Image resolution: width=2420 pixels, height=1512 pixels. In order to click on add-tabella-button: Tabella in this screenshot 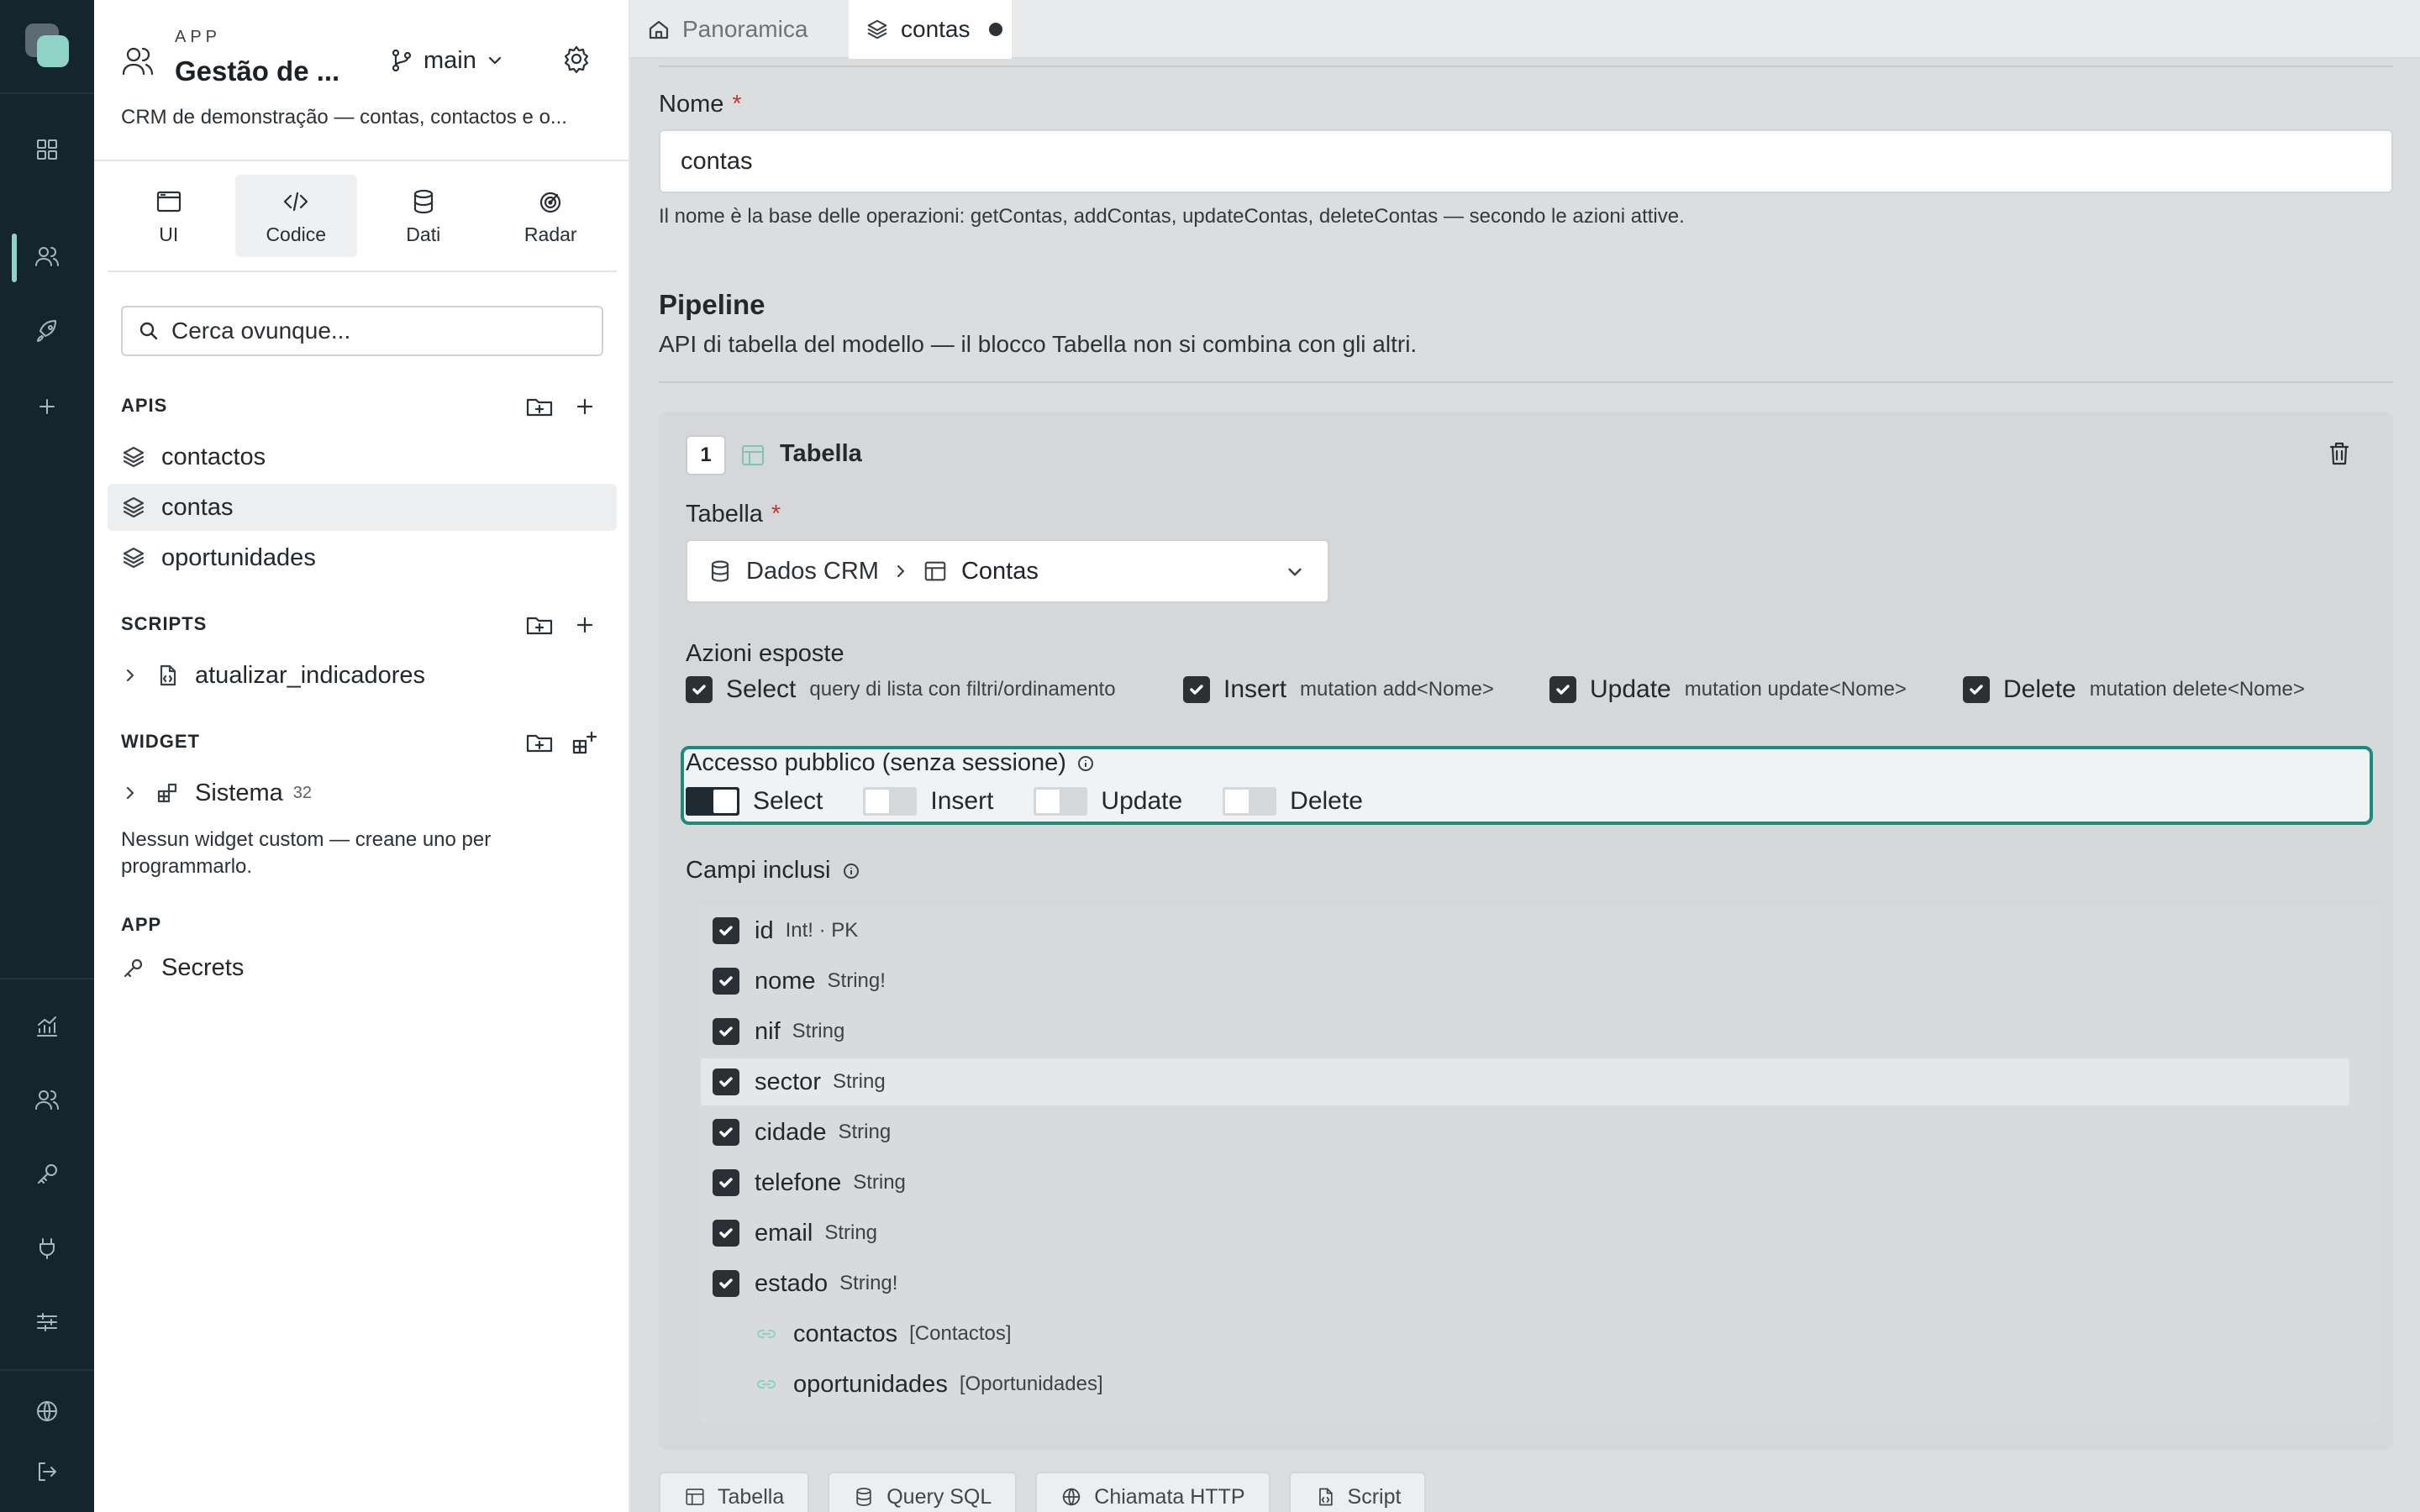, I will do `click(734, 1492)`.